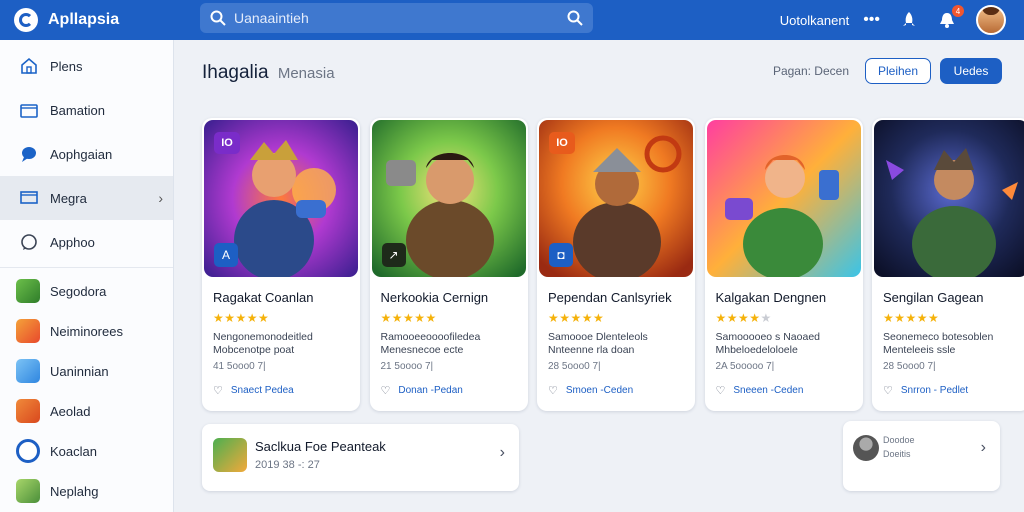  I want to click on sidebar-app-neiminorees: Neiminorees, so click(86, 331).